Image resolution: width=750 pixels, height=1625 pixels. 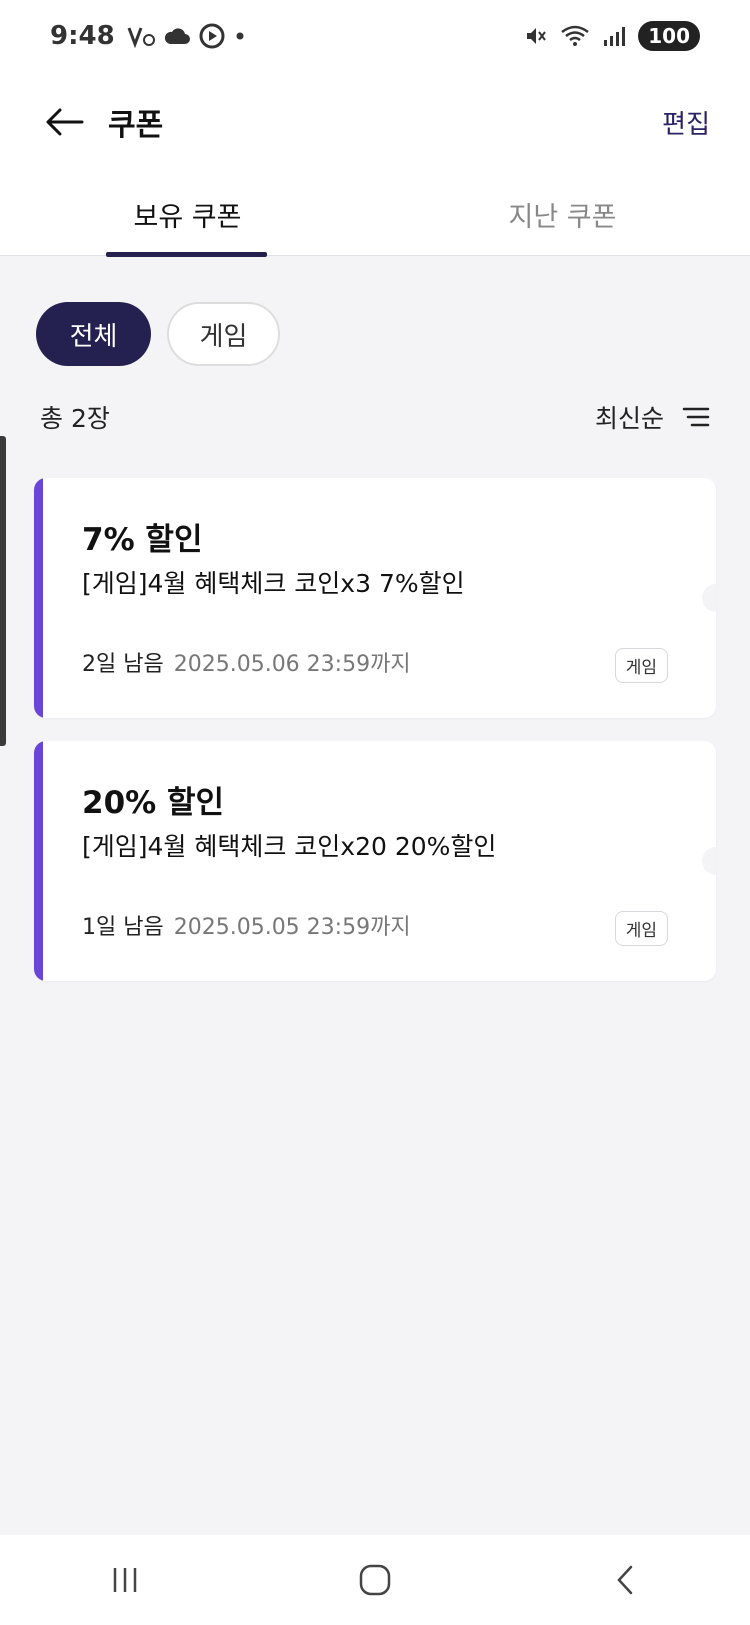 I want to click on total-count: 총 2장, so click(x=75, y=418).